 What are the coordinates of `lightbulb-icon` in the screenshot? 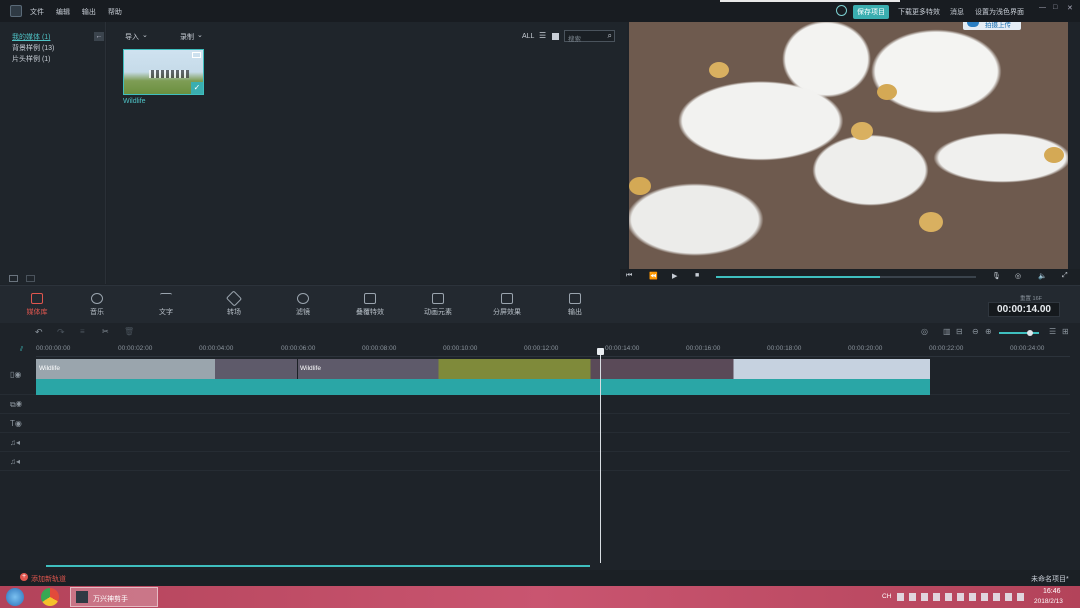 It's located at (841, 10).